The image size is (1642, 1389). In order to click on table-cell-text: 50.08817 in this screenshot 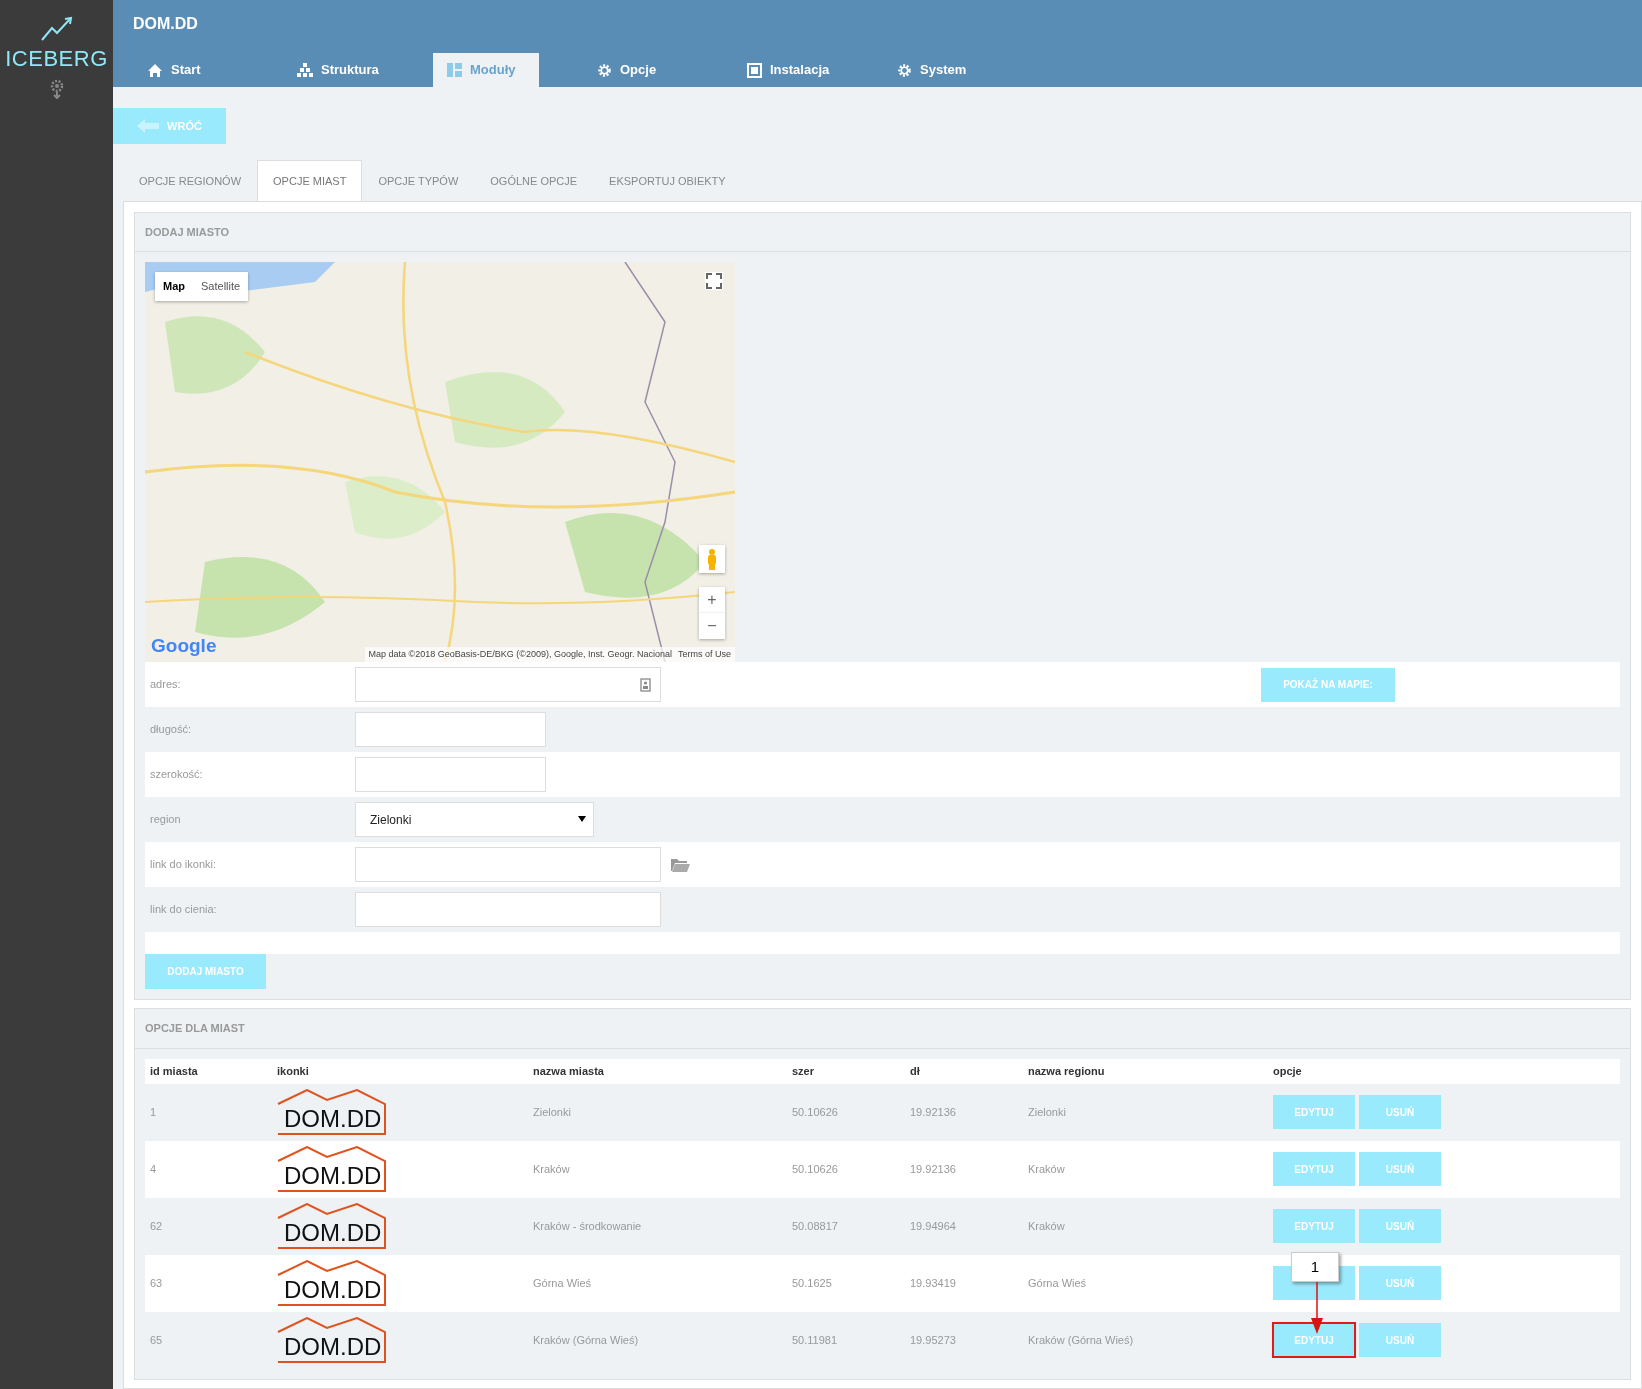, I will do `click(815, 1226)`.